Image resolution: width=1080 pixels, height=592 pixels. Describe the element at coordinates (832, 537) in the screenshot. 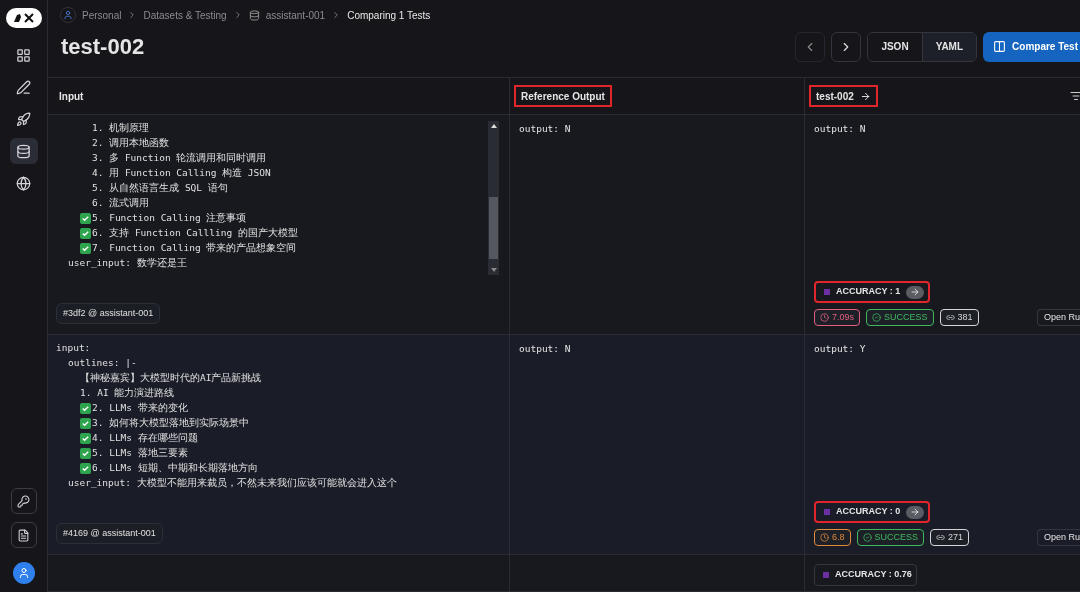

I see `latency-pill: 6.8` at that location.